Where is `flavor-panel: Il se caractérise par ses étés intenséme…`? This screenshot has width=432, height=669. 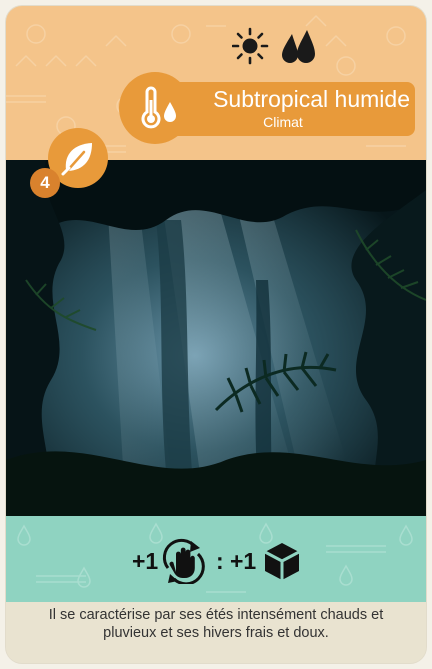 flavor-panel: Il se caractérise par ses étés intenséme… is located at coordinates (216, 632).